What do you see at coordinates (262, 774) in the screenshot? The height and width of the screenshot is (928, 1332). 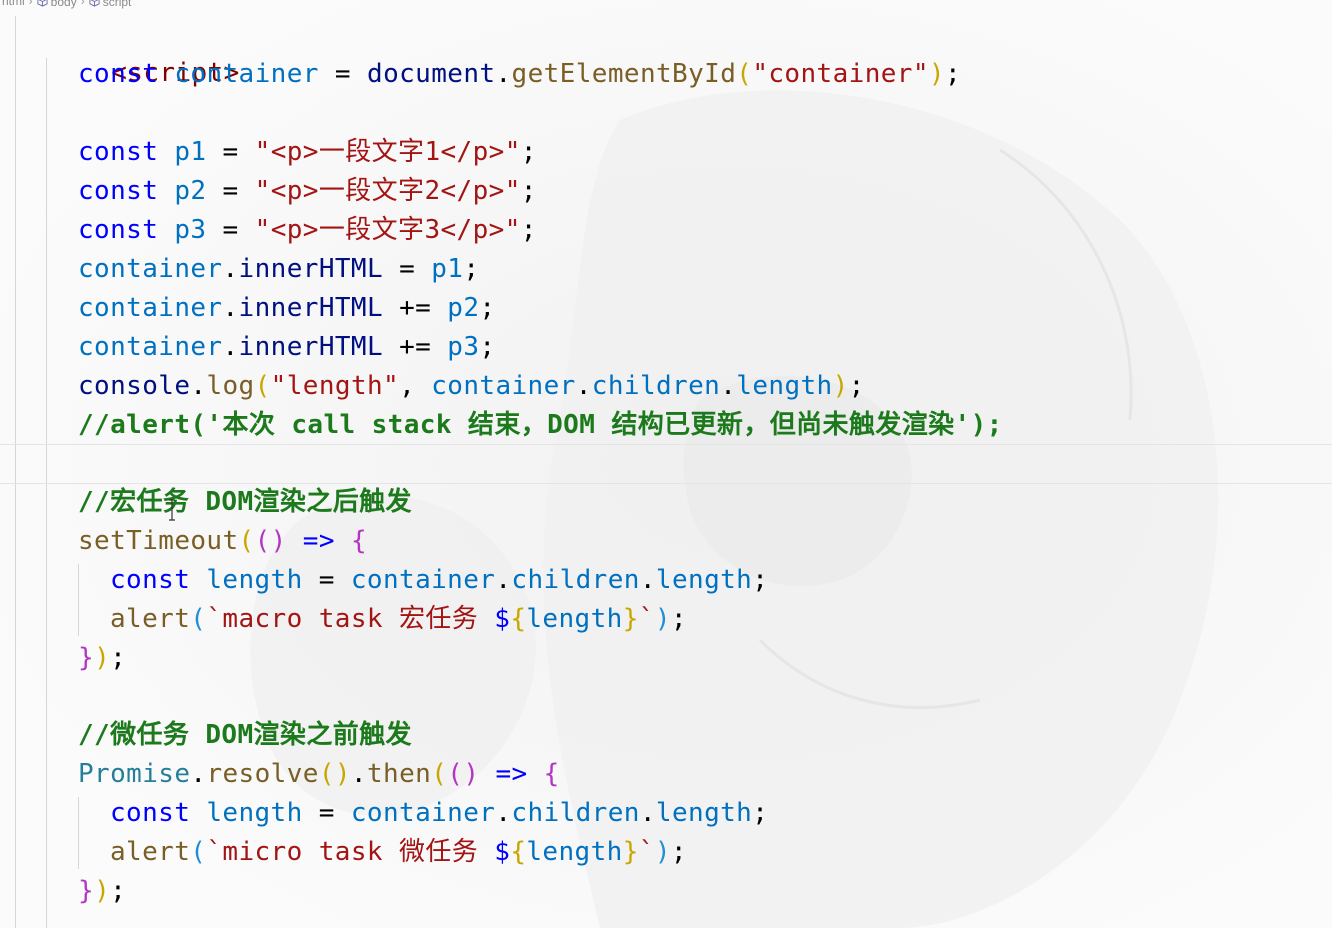 I see `function-name: resolve` at bounding box center [262, 774].